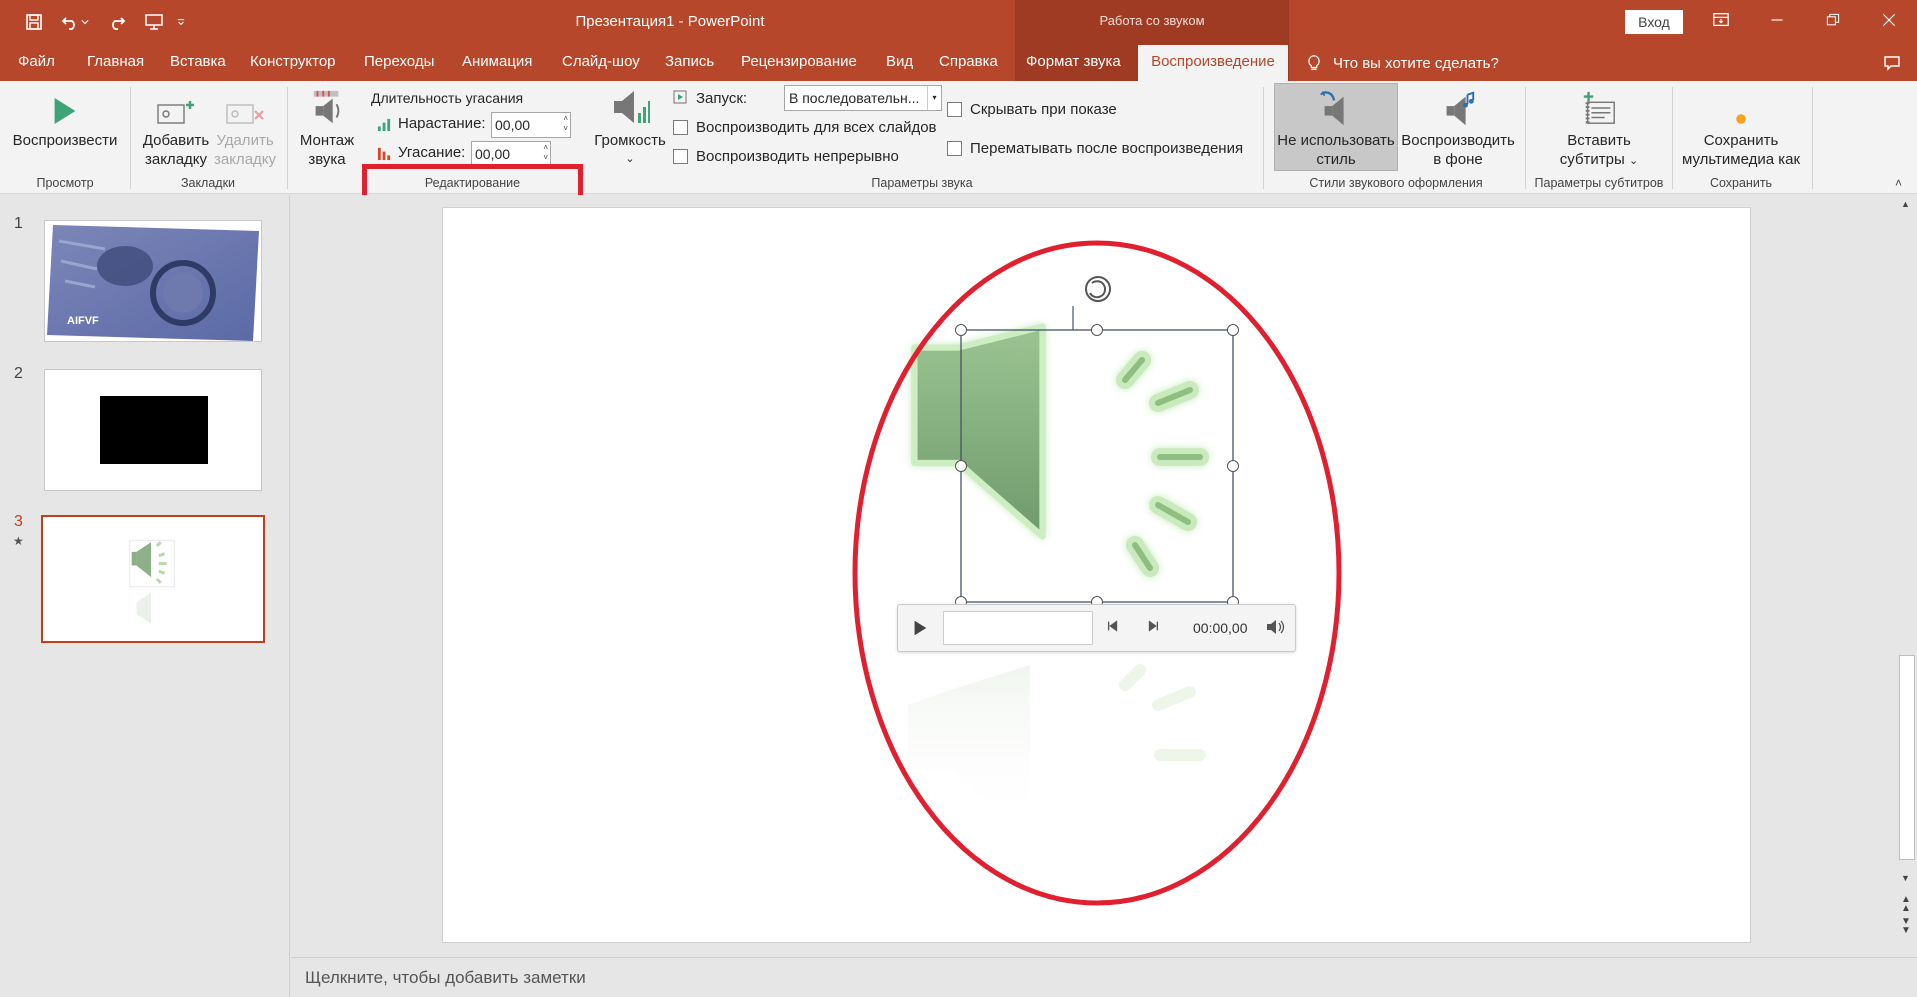 The image size is (1917, 997). What do you see at coordinates (245, 127) in the screenshot?
I see `remove-bookmark-button: Удалить закладку` at bounding box center [245, 127].